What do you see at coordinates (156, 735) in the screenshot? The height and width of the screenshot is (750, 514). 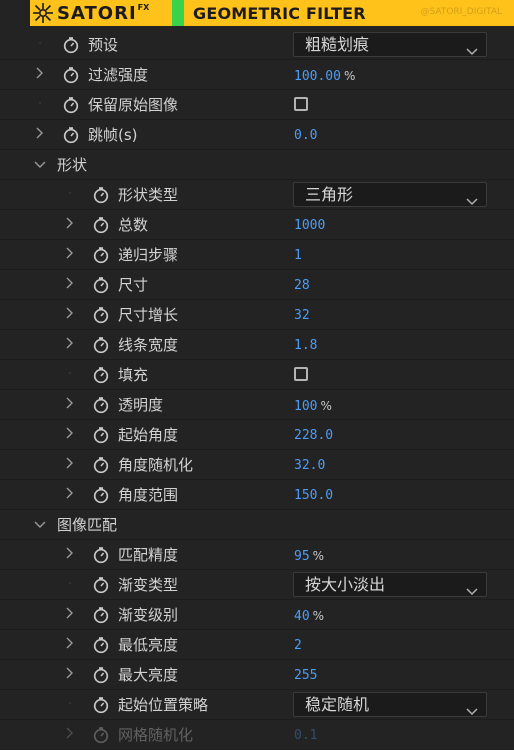 I see `param-label: 网格随机化` at bounding box center [156, 735].